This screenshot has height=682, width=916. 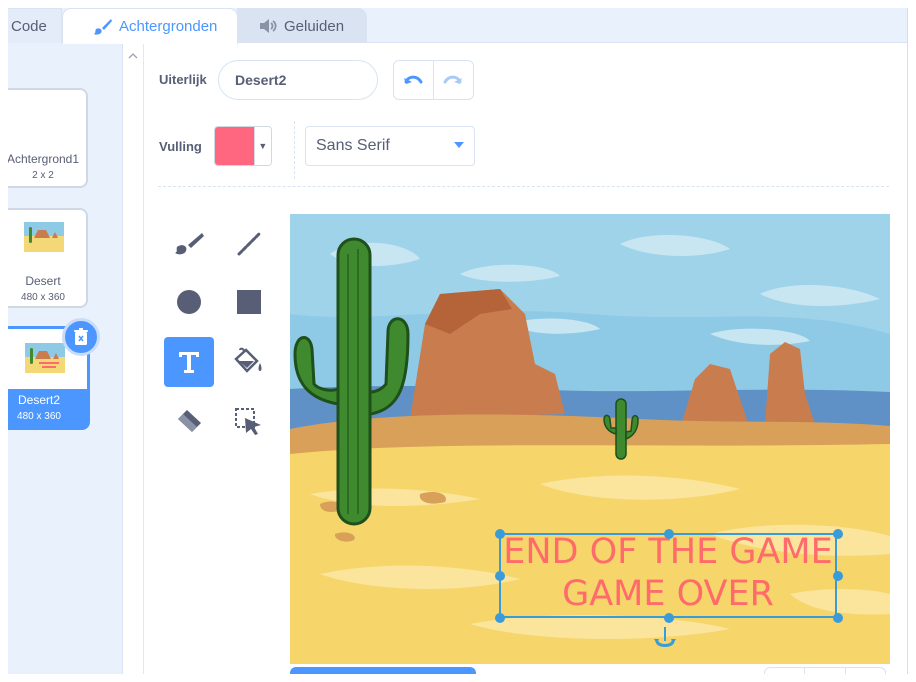 What do you see at coordinates (48, 258) in the screenshot?
I see `backdrop-item-desert: Desert 480 x 360` at bounding box center [48, 258].